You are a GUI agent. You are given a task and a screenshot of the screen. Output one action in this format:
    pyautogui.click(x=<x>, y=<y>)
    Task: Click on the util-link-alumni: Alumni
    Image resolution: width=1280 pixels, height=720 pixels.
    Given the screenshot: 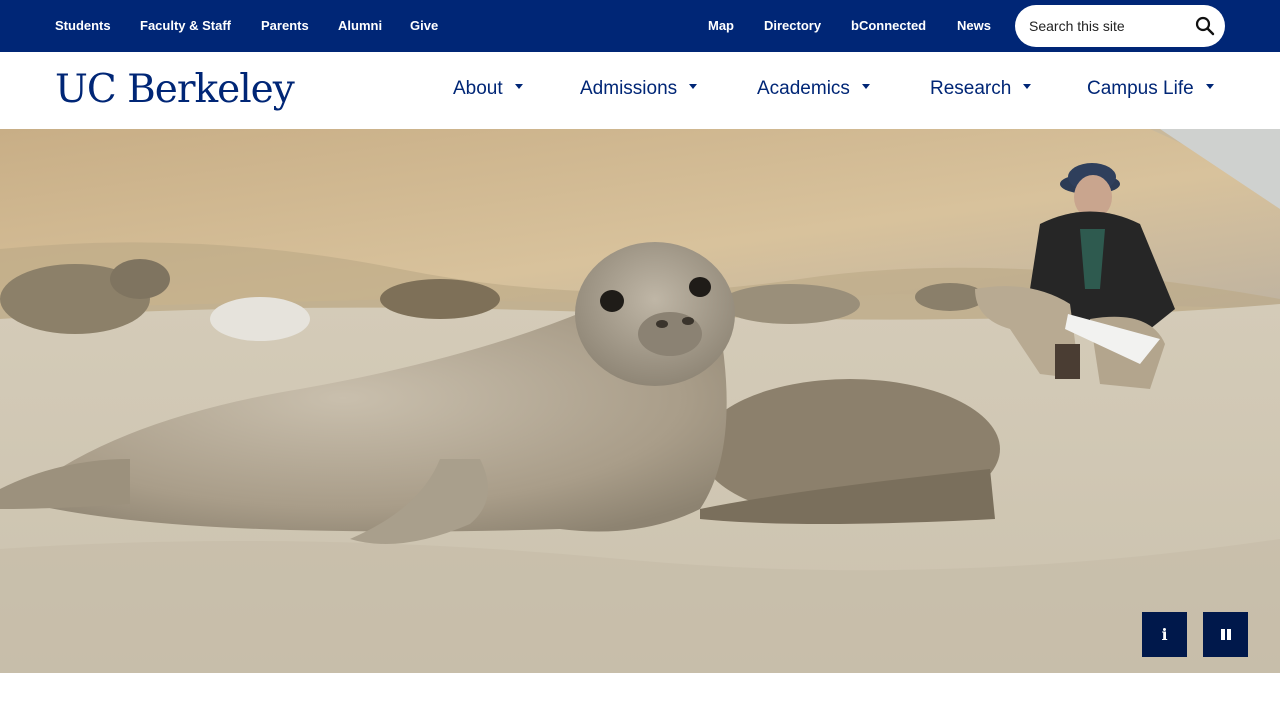 What is the action you would take?
    pyautogui.click(x=360, y=26)
    